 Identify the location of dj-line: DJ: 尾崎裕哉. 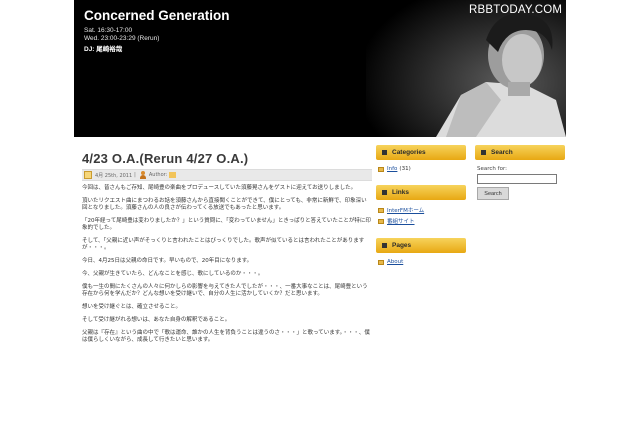
(103, 49).